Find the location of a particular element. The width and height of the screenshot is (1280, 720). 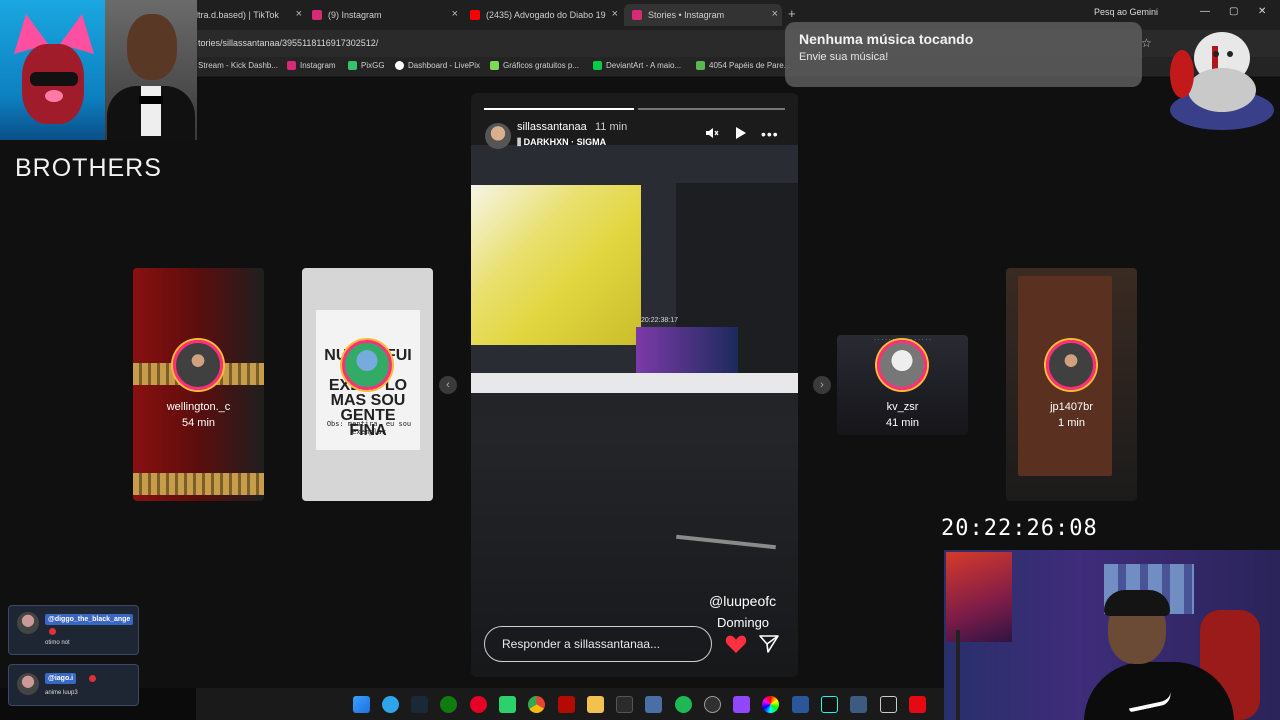

cat-nose is located at coordinates (54, 96).